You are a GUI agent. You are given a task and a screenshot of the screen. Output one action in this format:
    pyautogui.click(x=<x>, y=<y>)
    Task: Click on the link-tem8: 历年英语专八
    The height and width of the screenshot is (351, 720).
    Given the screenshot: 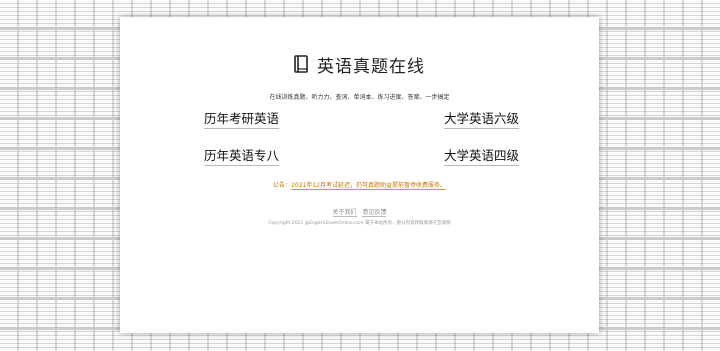 What is the action you would take?
    pyautogui.click(x=242, y=155)
    